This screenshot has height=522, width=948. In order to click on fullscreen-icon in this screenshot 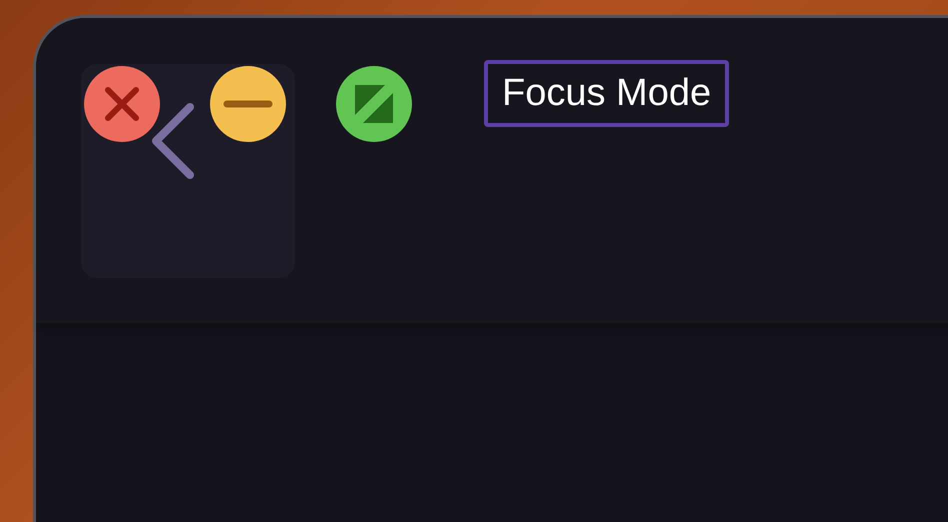, I will do `click(374, 104)`.